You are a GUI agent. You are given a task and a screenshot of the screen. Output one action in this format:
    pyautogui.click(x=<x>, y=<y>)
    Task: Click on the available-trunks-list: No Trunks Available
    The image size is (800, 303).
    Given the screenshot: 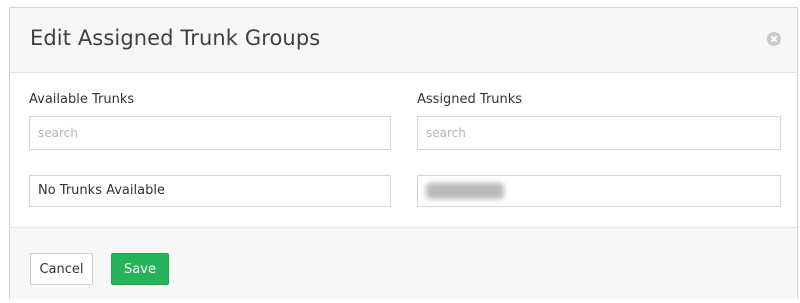 What is the action you would take?
    pyautogui.click(x=210, y=191)
    